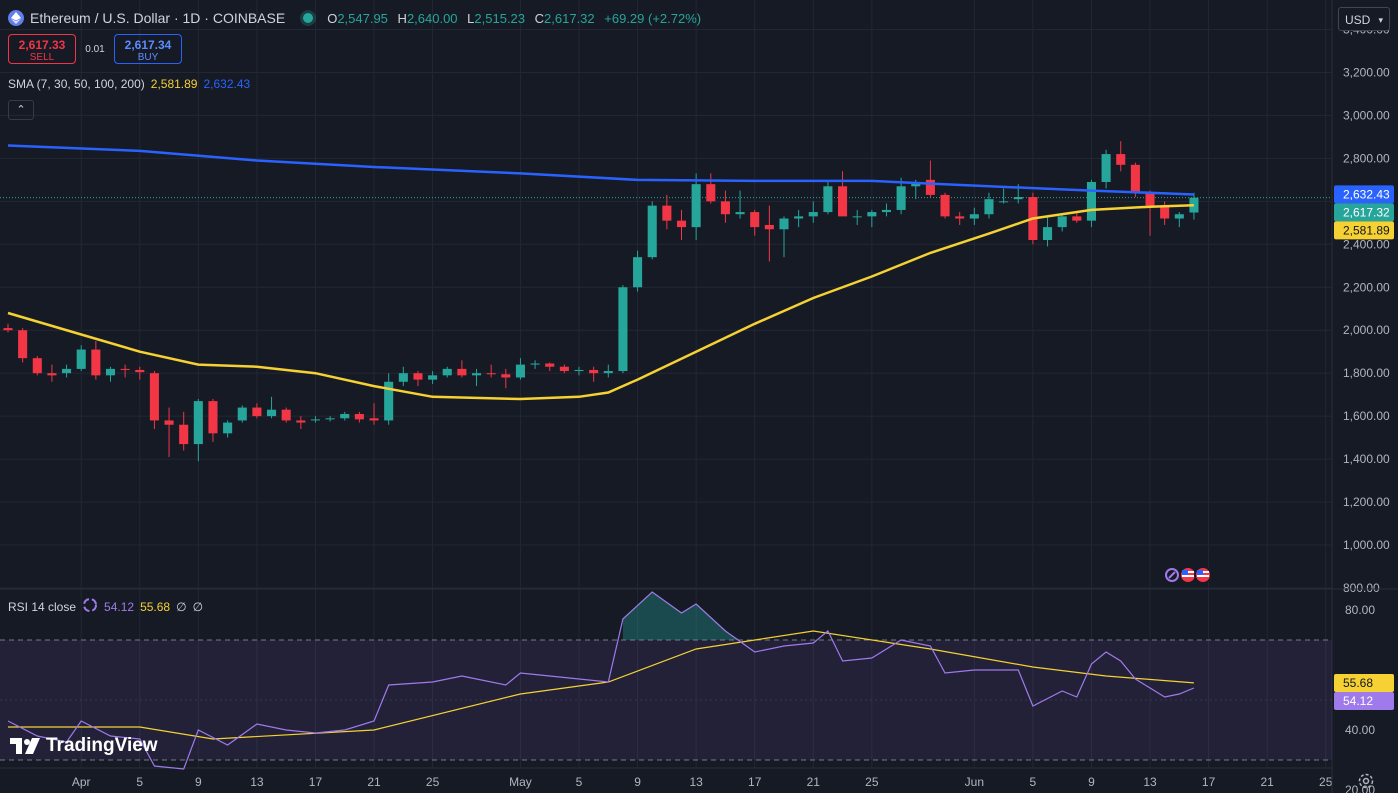  I want to click on buy-price: 2,617.34, so click(148, 45).